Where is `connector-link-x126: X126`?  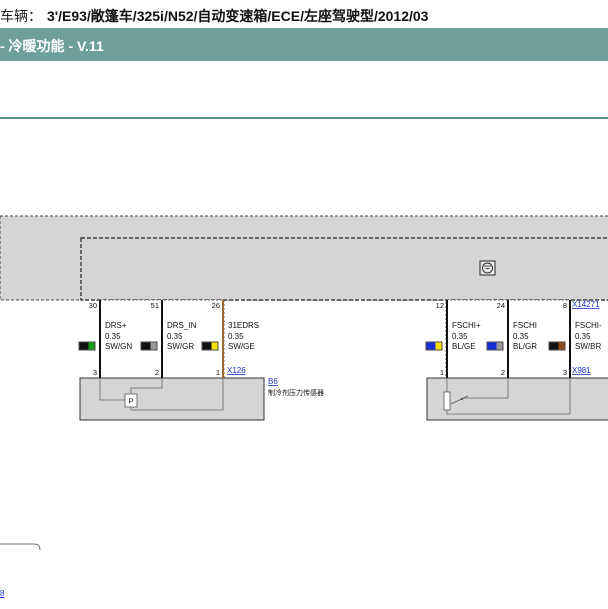
connector-link-x126: X126 is located at coordinates (236, 370).